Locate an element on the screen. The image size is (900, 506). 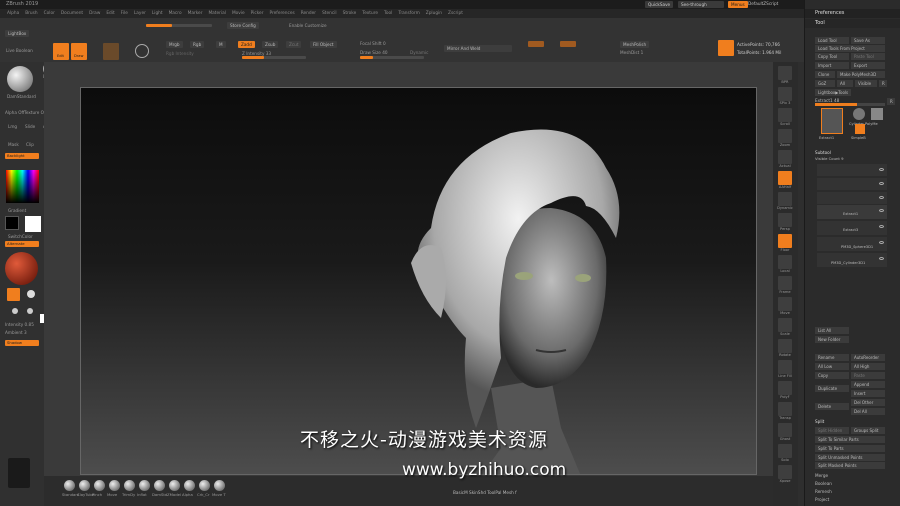
backlight-button: Backlight is located at coordinates (22, 156).